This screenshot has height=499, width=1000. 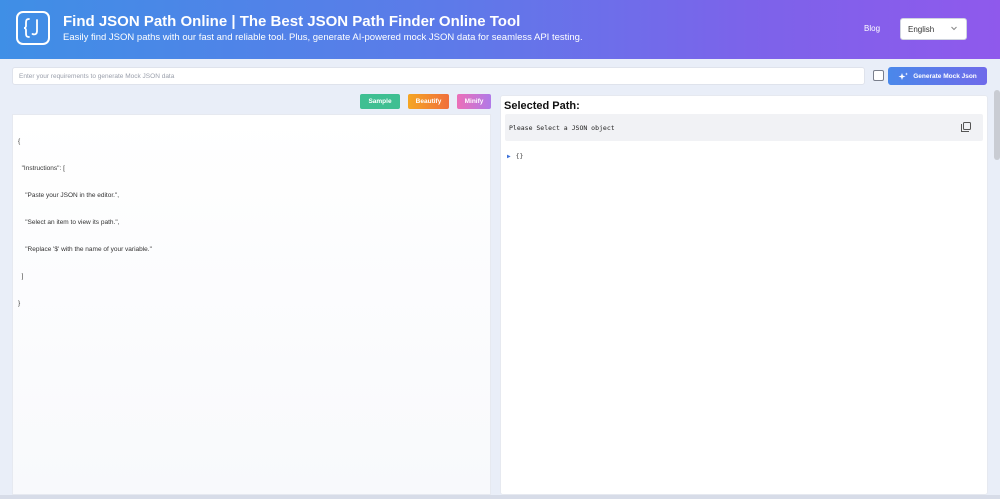 I want to click on sample-button: Sample, so click(x=380, y=101).